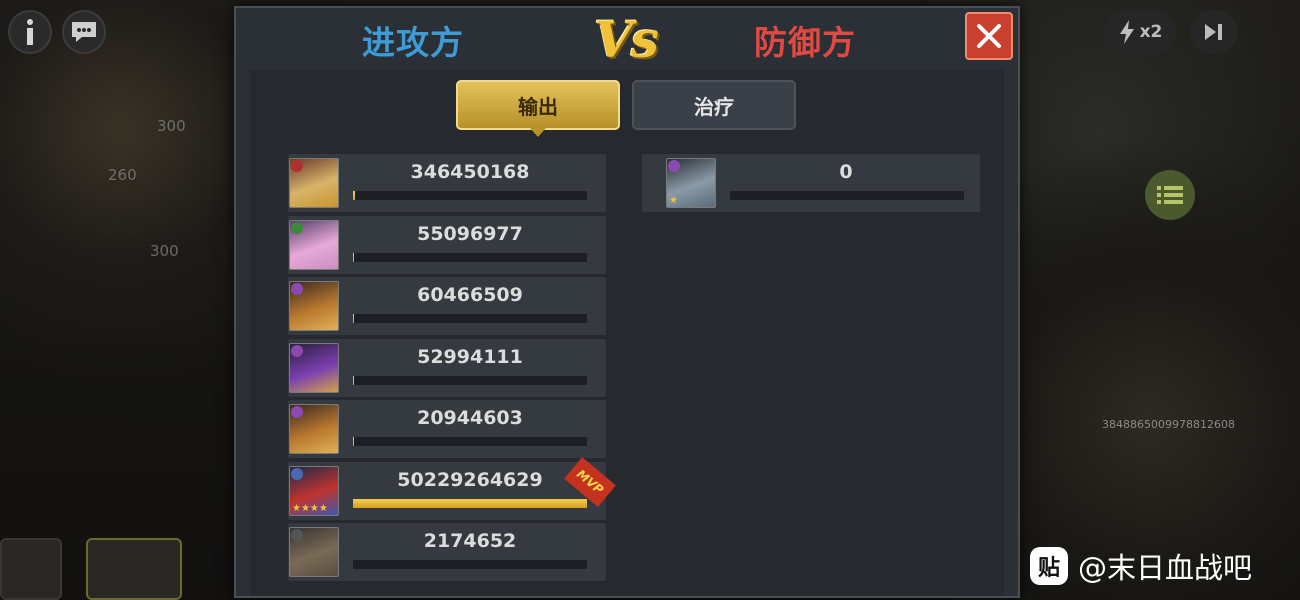  I want to click on skip-icon, so click(1213, 32).